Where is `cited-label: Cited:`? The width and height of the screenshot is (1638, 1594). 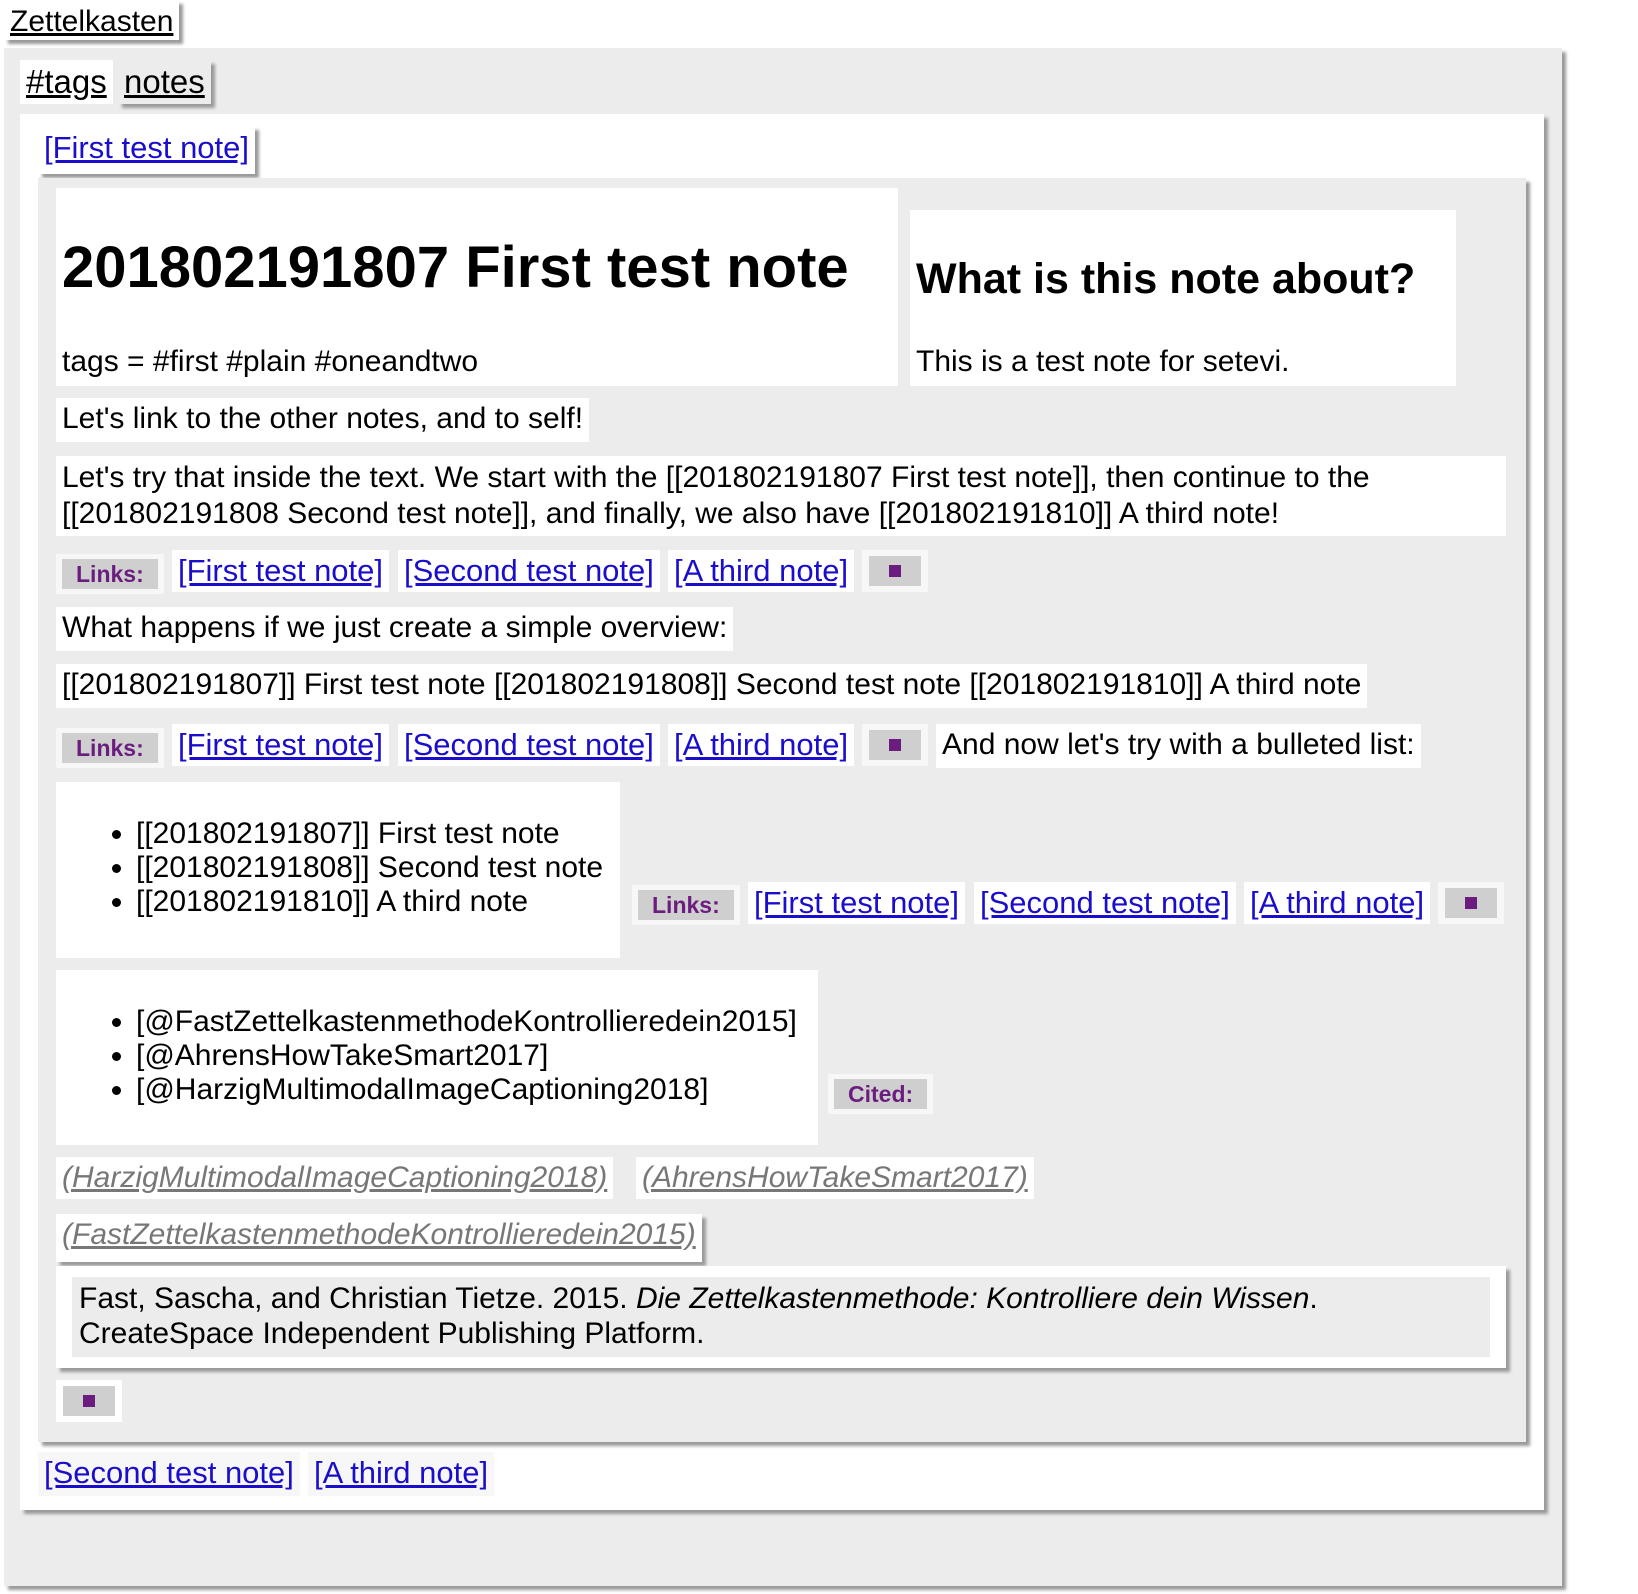 cited-label: Cited: is located at coordinates (881, 1094).